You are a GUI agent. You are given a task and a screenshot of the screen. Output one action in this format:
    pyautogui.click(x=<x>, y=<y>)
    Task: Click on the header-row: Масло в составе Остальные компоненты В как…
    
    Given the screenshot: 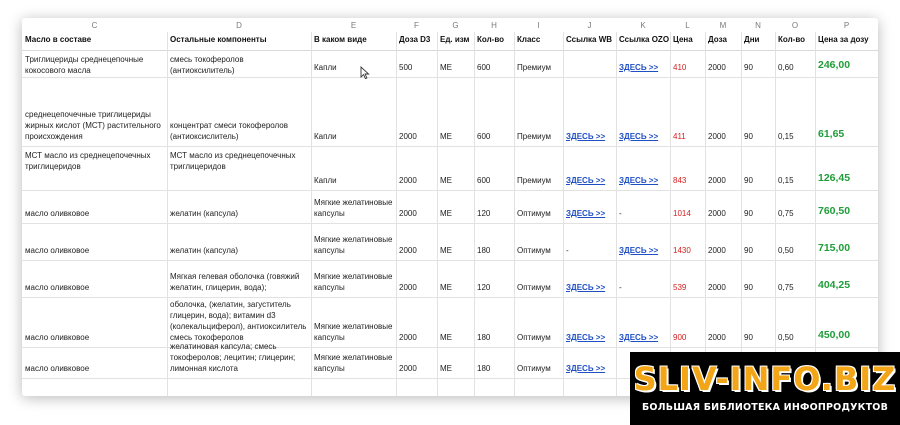 What is the action you would take?
    pyautogui.click(x=450, y=41)
    